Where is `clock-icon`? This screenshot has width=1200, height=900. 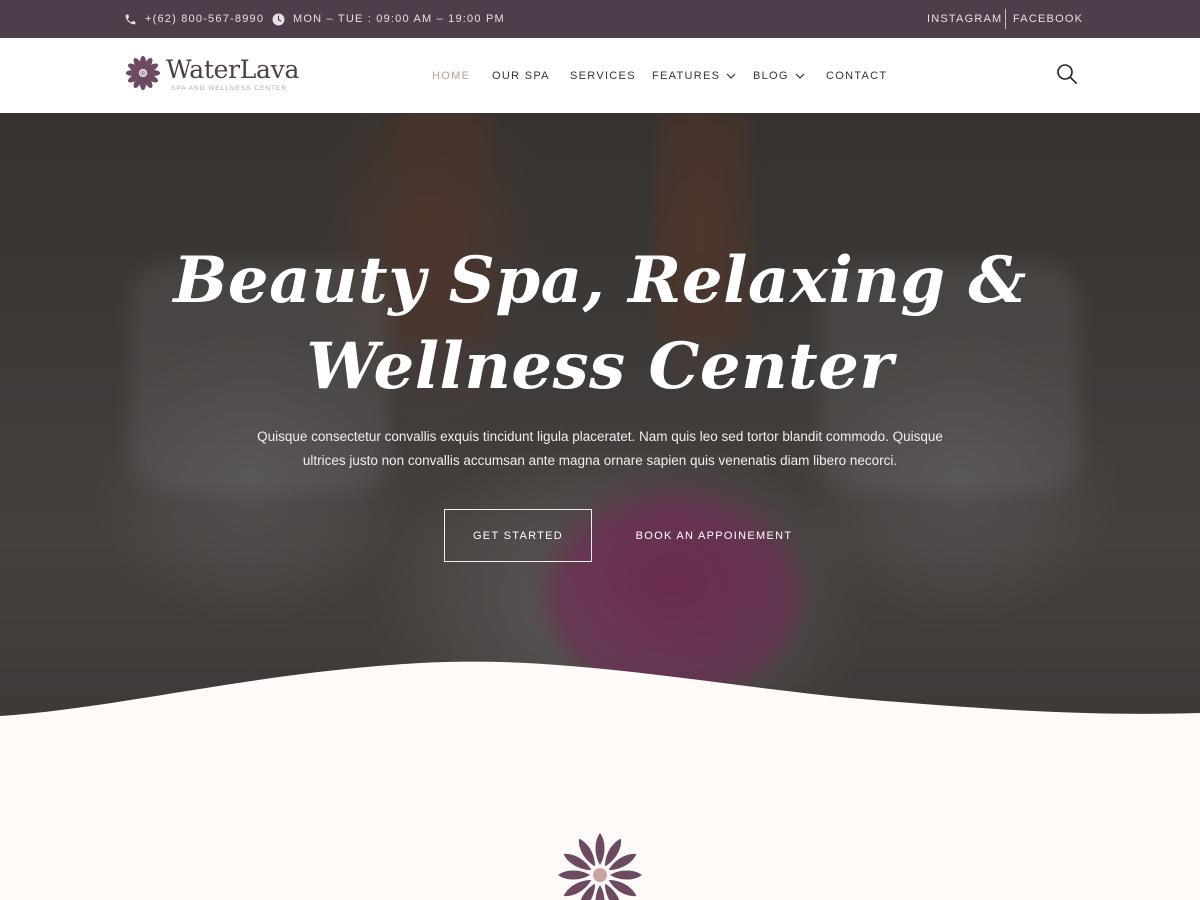
clock-icon is located at coordinates (278, 19).